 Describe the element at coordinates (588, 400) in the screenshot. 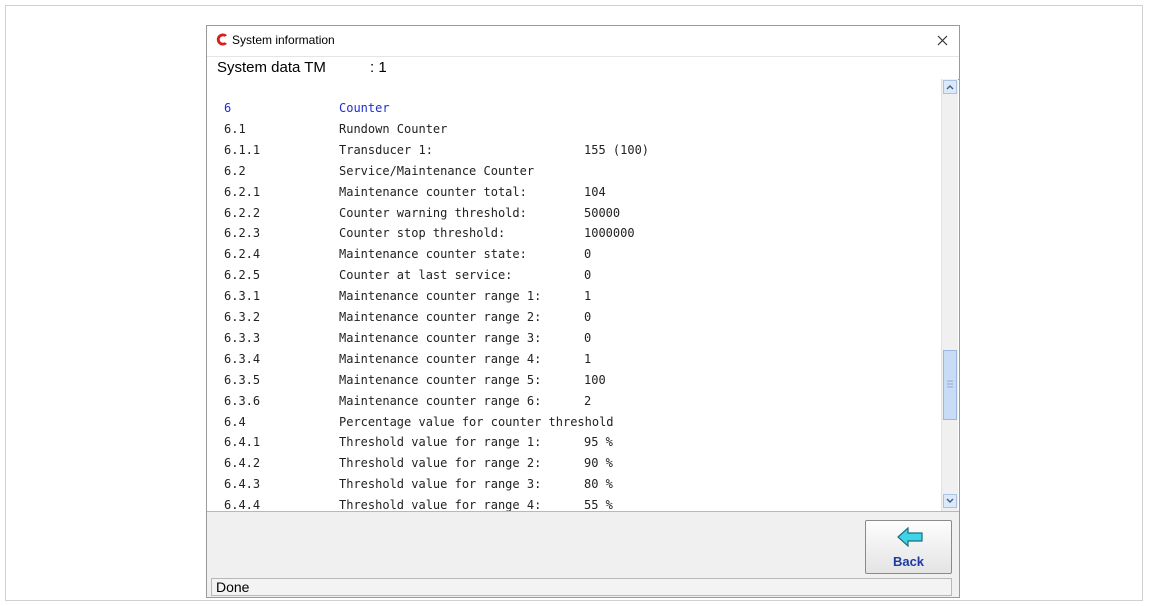

I see `row-value: 2` at that location.